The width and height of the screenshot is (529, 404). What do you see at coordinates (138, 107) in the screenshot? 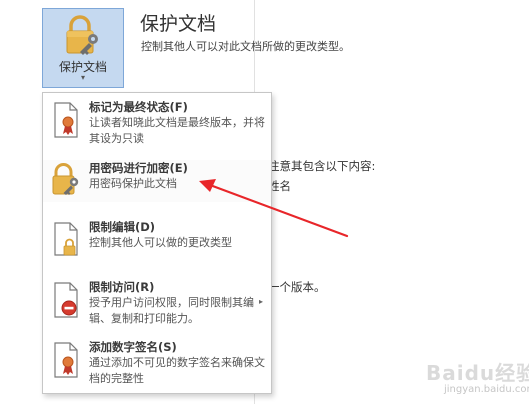
I see `menu-item-title: 标记为最终状态(F)` at bounding box center [138, 107].